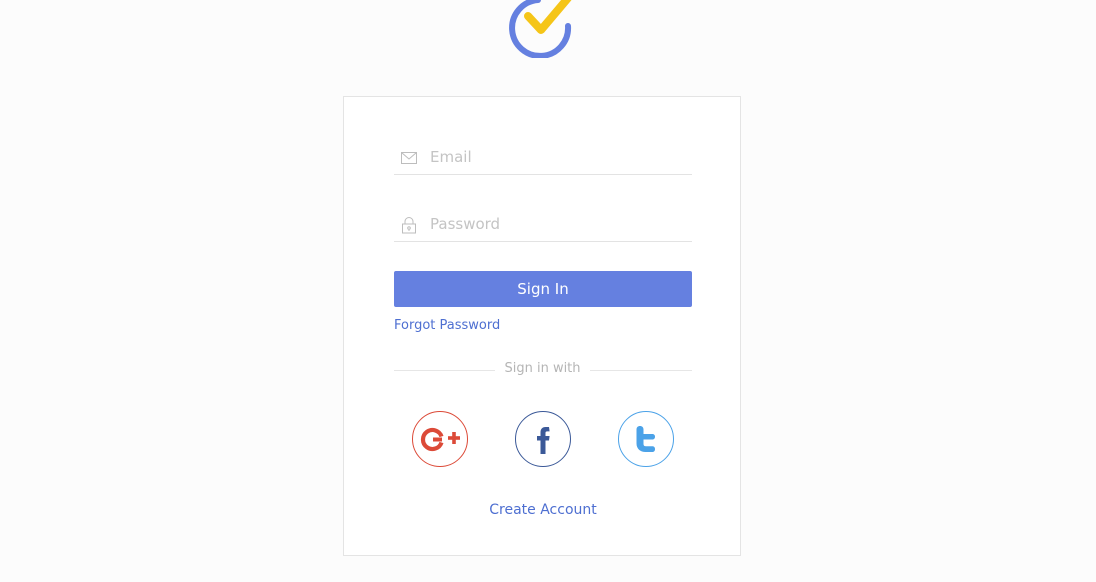 The image size is (1096, 582). Describe the element at coordinates (558, 224) in the screenshot. I see `password-input` at that location.